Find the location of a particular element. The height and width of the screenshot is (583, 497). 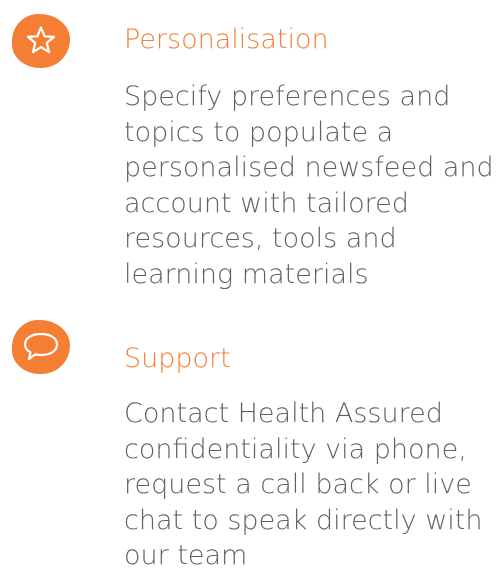

star-icon is located at coordinates (41, 40).